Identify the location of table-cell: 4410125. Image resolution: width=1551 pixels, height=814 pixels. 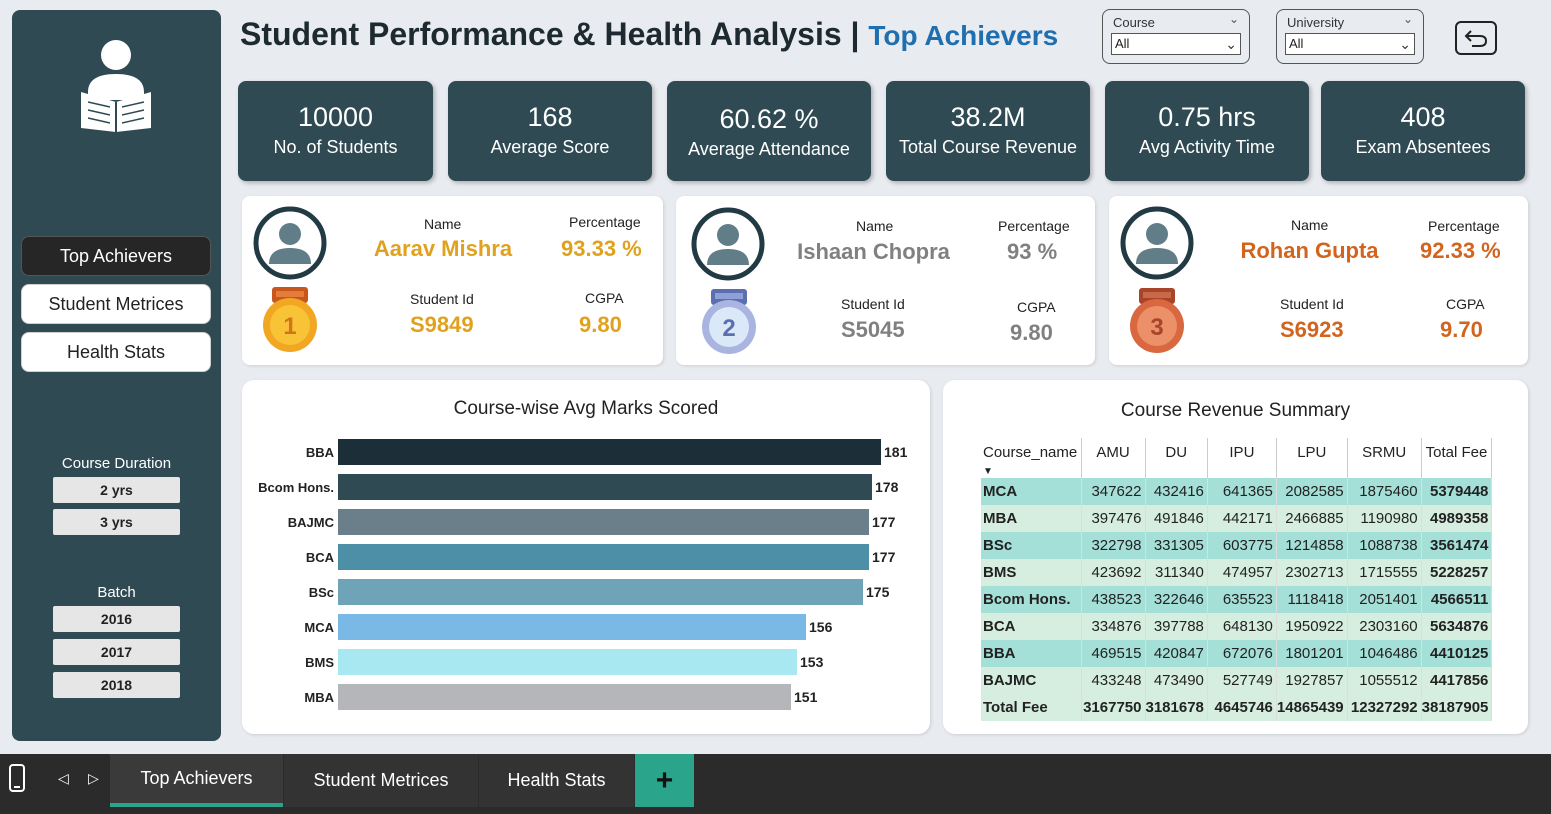
(1457, 653).